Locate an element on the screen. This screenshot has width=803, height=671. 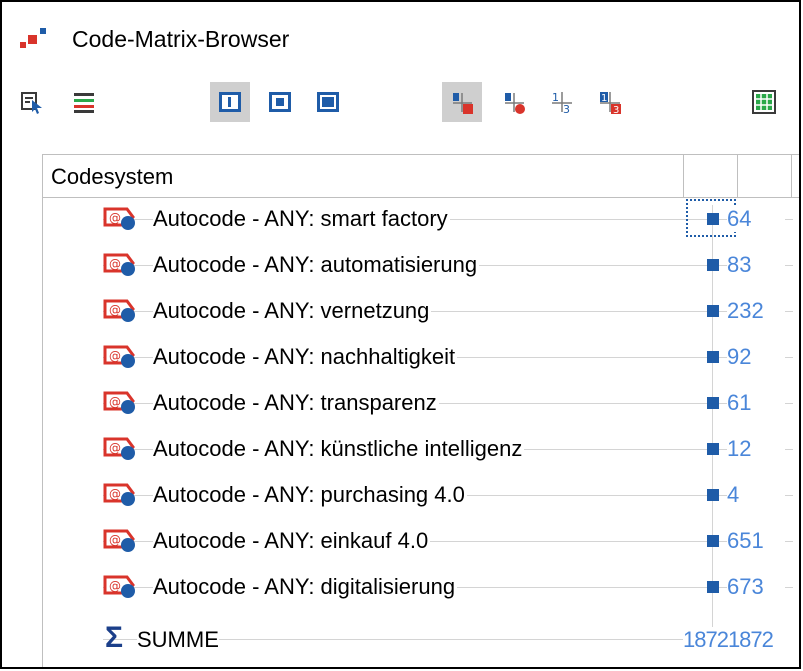
layout-narrow-icon is located at coordinates (230, 102).